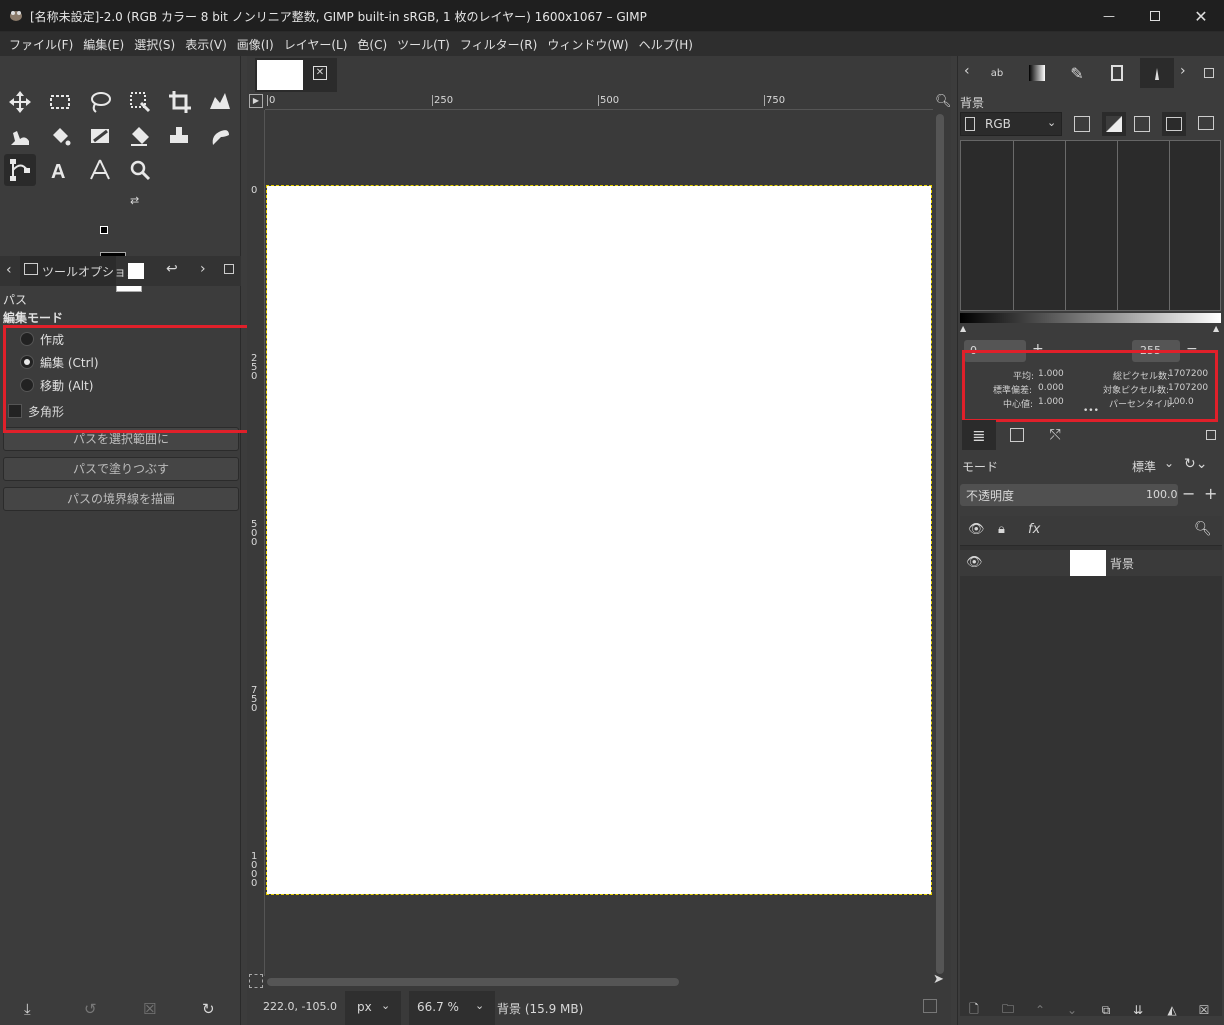 The image size is (1224, 1025). I want to click on clone-stamp-icon, so click(180, 136).